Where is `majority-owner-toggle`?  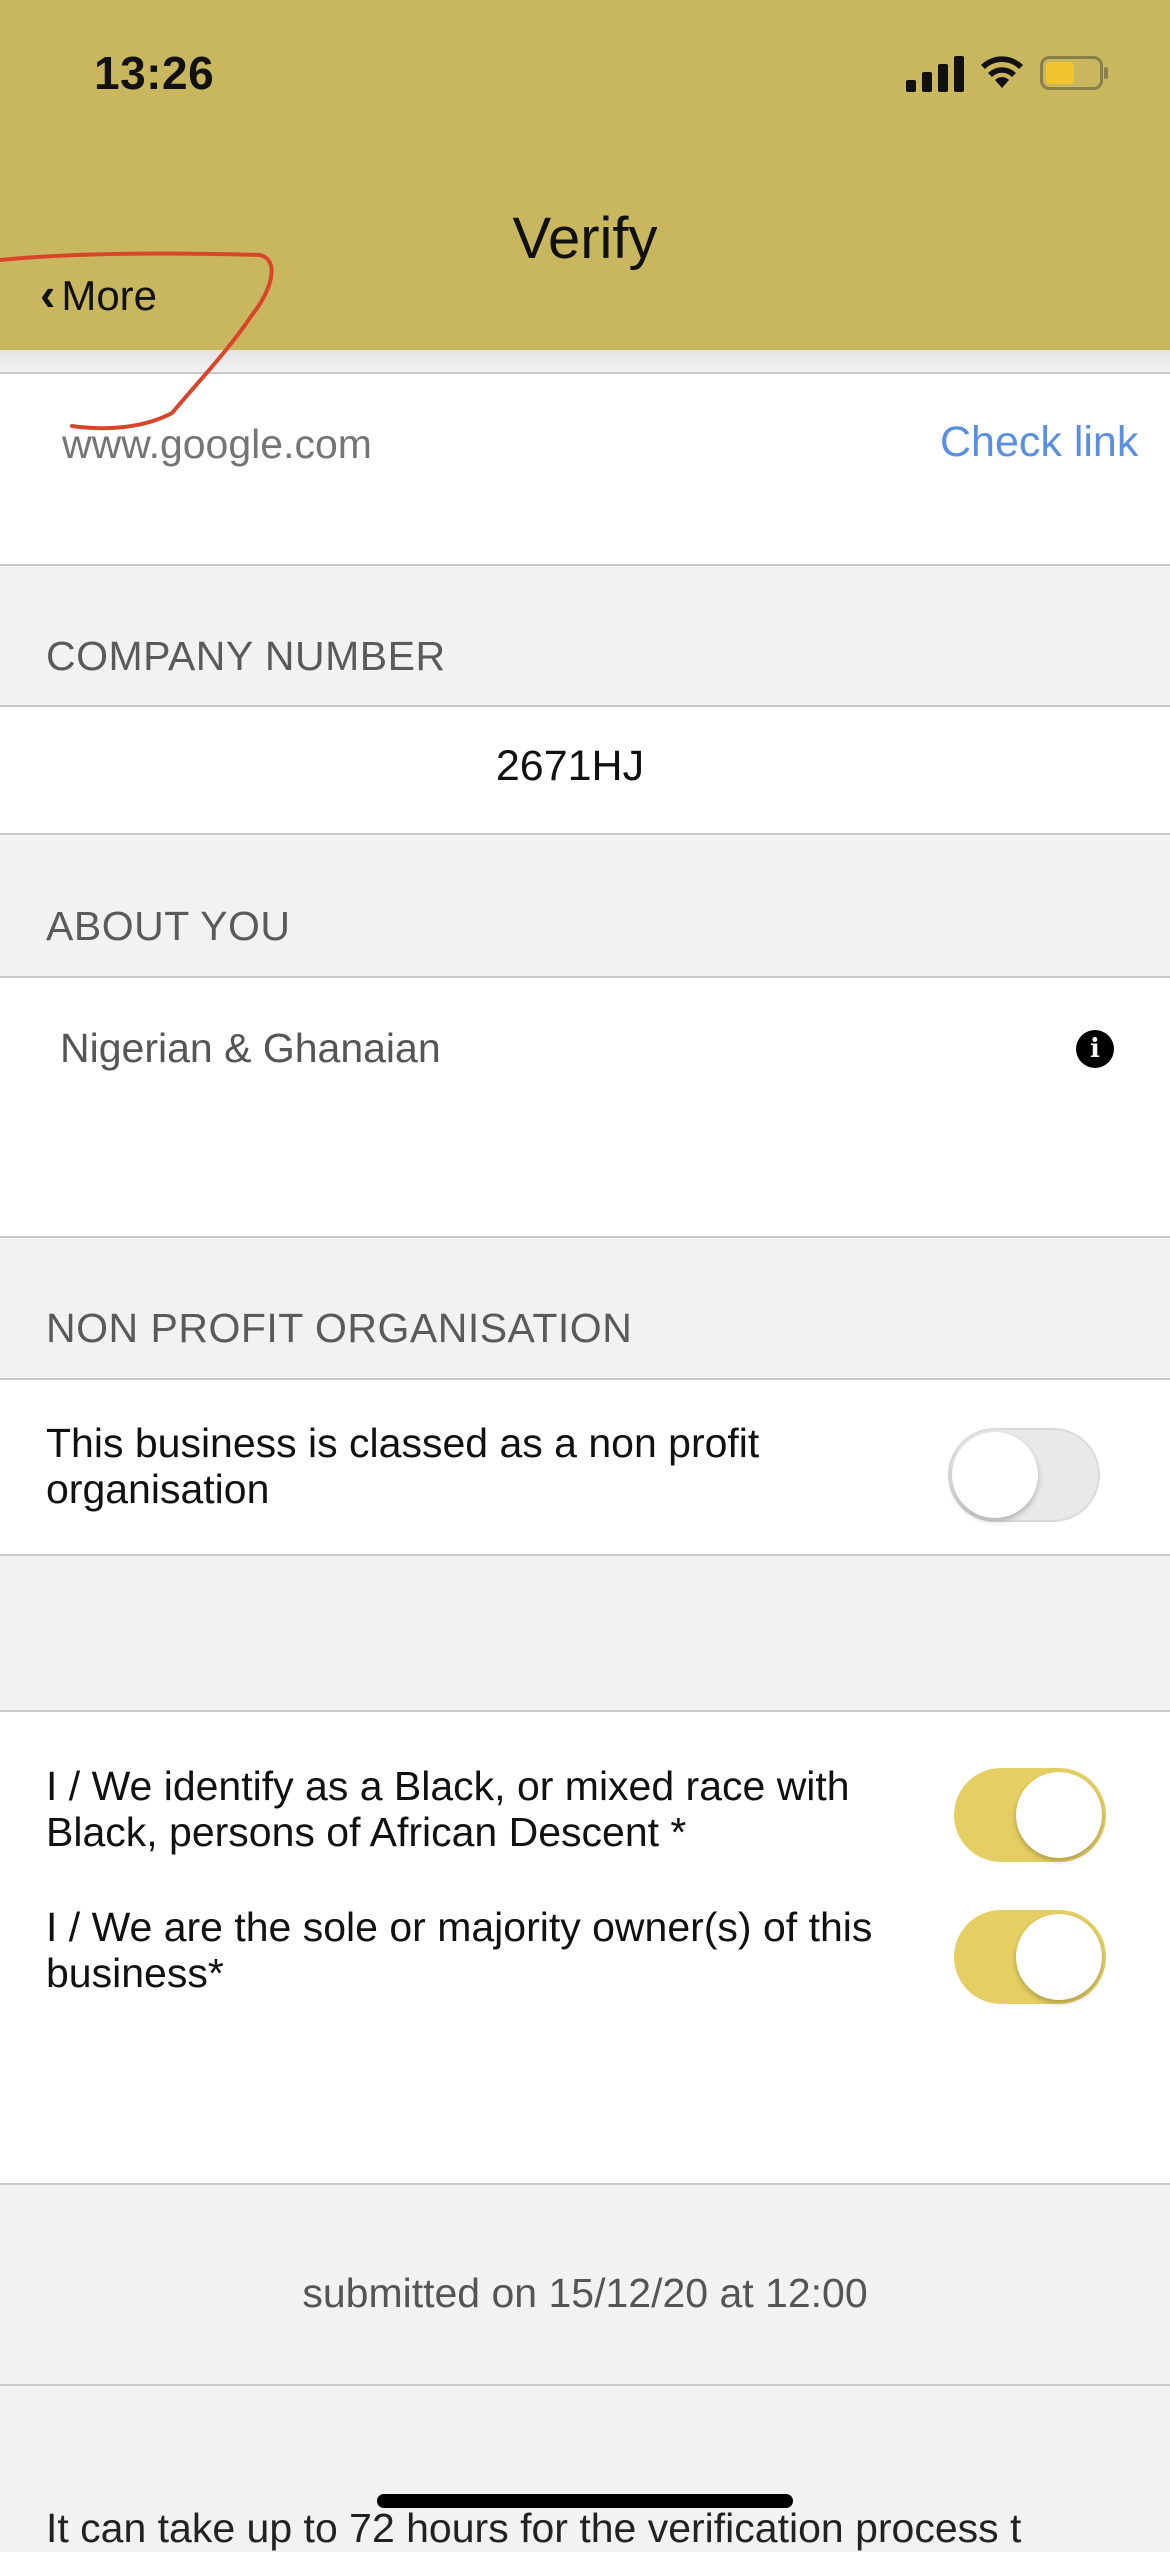 majority-owner-toggle is located at coordinates (1030, 1957).